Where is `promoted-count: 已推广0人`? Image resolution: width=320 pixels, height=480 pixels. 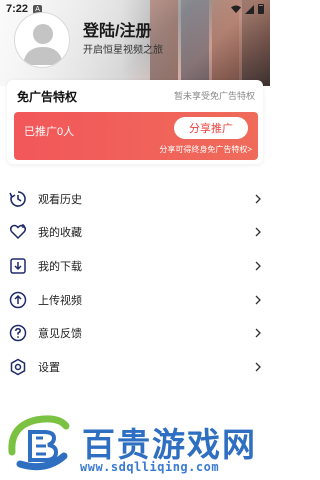 promoted-count: 已推广0人 is located at coordinates (49, 132).